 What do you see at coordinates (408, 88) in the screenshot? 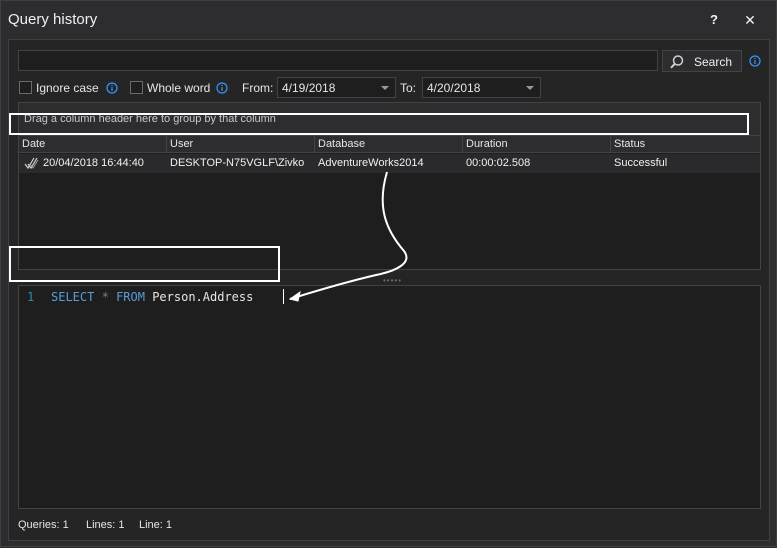
I see `to-label: To:` at bounding box center [408, 88].